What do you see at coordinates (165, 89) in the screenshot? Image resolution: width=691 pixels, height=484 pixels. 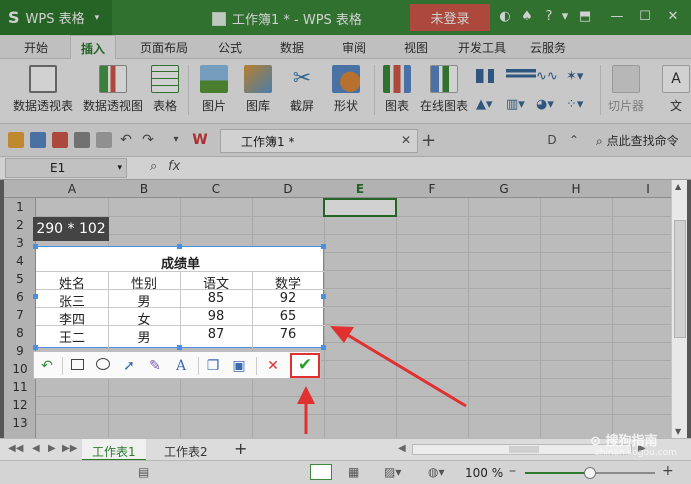 I see `table-button: 表格` at bounding box center [165, 89].